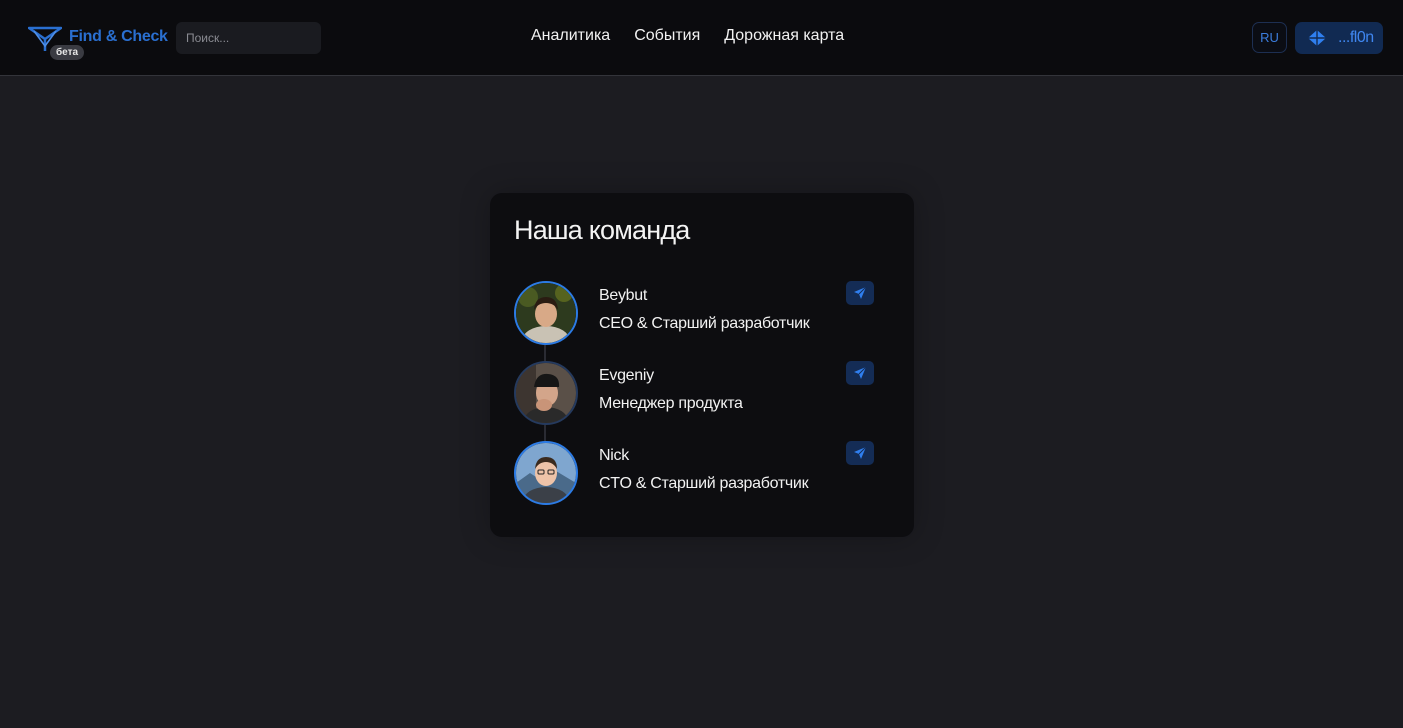 This screenshot has width=1403, height=728. I want to click on logo: Find & Check бета, so click(98, 44).